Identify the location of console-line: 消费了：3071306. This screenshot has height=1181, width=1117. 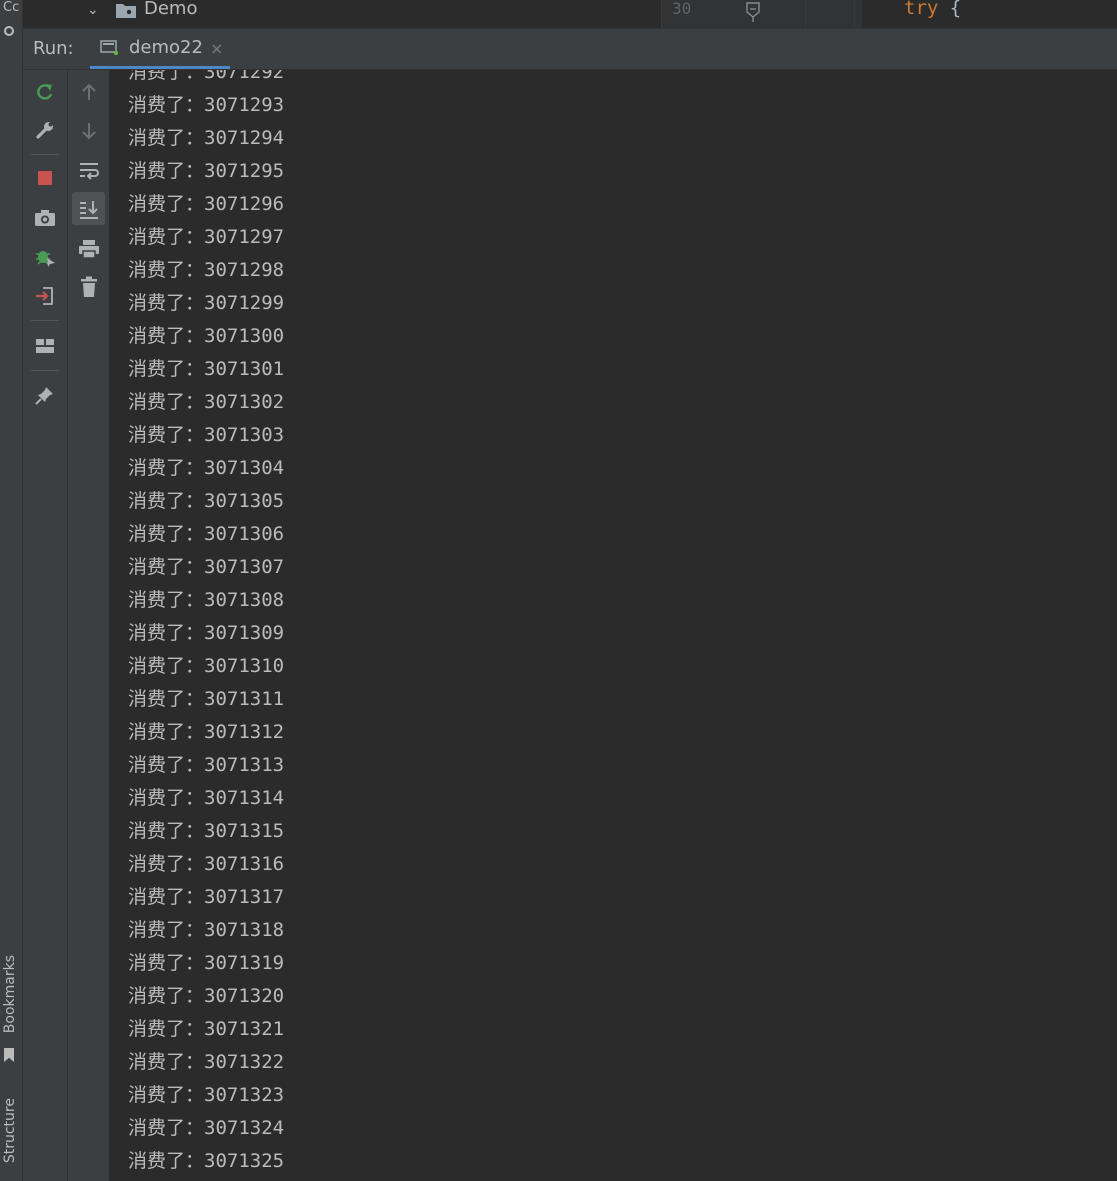
(206, 534).